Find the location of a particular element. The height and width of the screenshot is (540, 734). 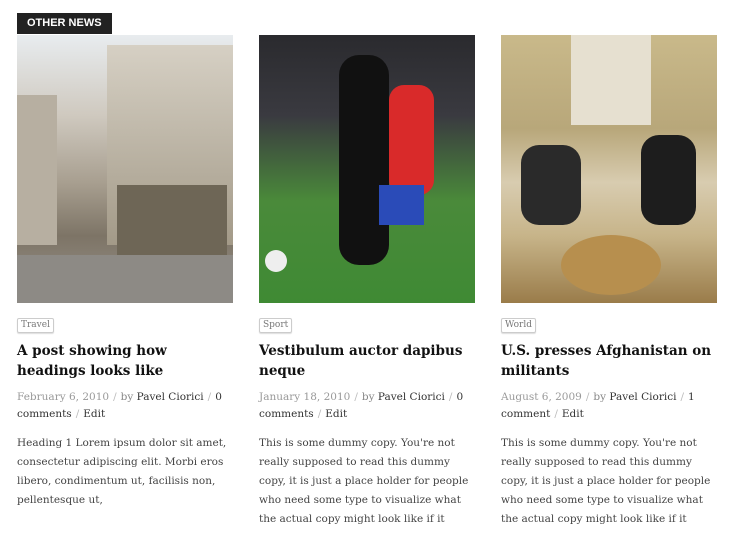

section-title: OTHER NEWS is located at coordinates (64, 23).